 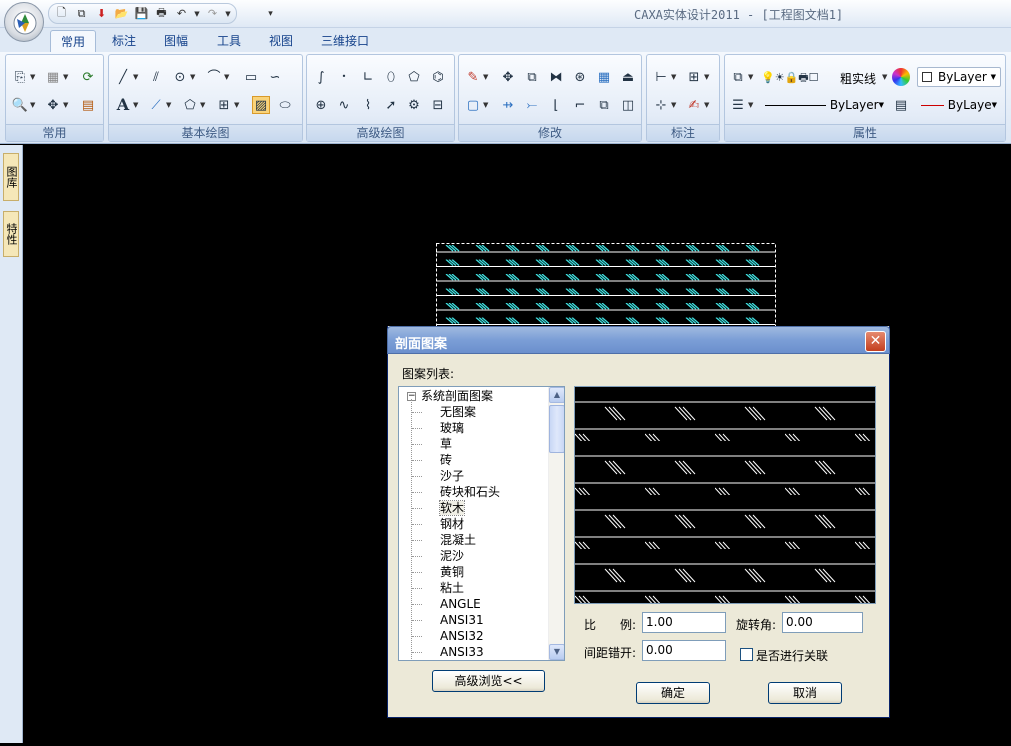 What do you see at coordinates (156, 77) in the screenshot?
I see `parallel-line-icon: ⫽` at bounding box center [156, 77].